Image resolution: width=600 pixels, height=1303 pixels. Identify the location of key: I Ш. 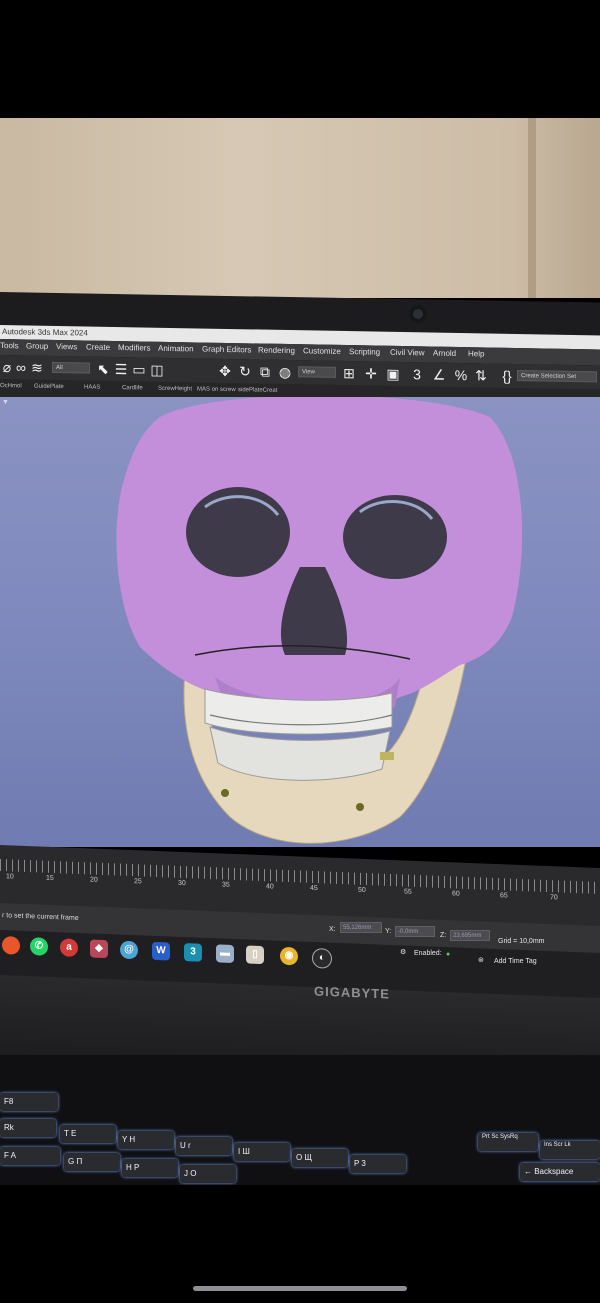
(262, 1152).